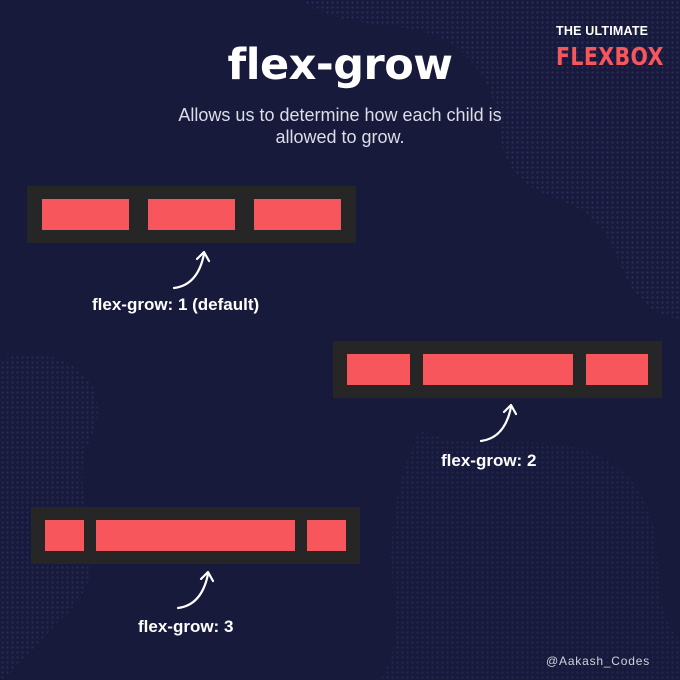  Describe the element at coordinates (598, 661) in the screenshot. I see `author-handle: @Aakash_Codes` at that location.